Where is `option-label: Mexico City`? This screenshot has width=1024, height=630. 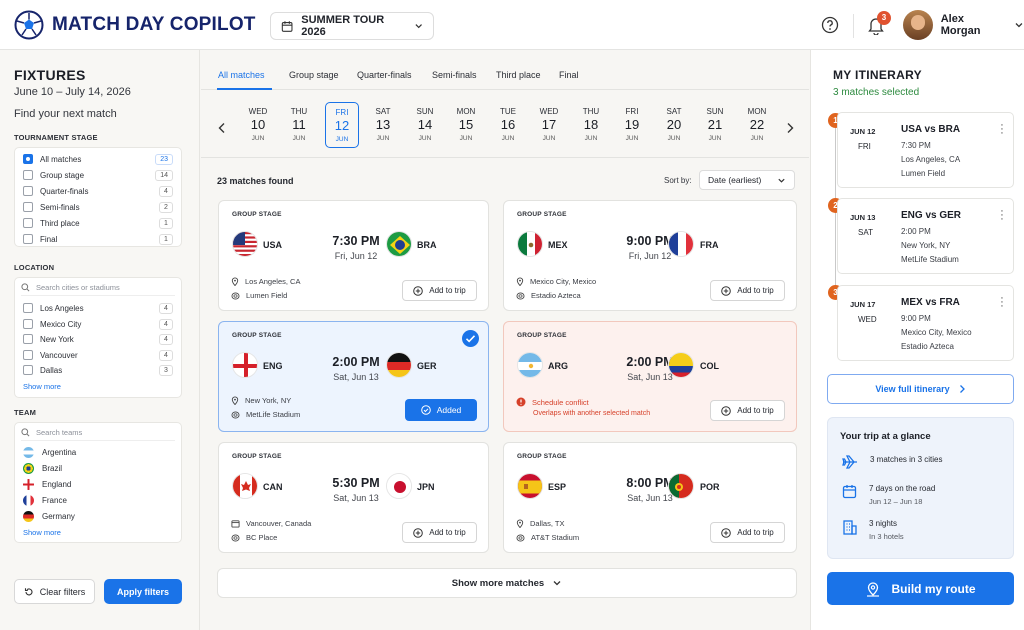 option-label: Mexico City is located at coordinates (61, 324).